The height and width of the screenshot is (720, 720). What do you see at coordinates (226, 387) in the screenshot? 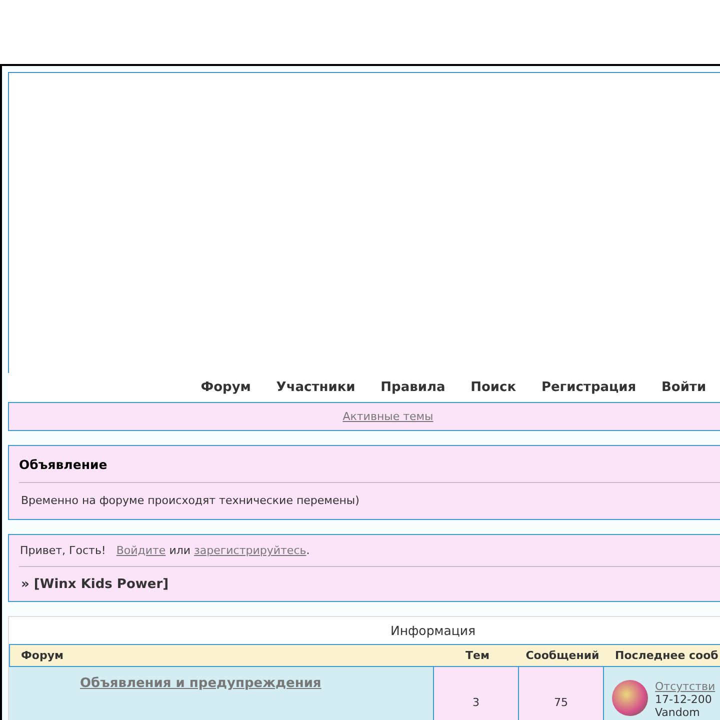
I see `nav-link: Форум` at bounding box center [226, 387].